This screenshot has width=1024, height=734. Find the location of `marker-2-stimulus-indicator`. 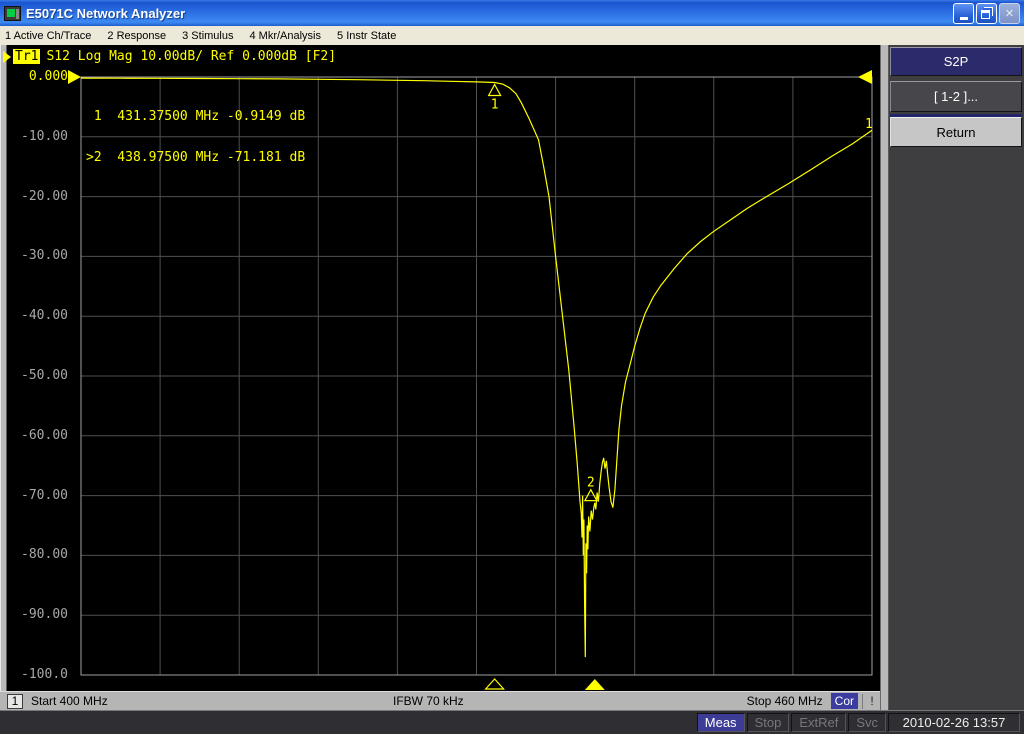

marker-2-stimulus-indicator is located at coordinates (594, 684).